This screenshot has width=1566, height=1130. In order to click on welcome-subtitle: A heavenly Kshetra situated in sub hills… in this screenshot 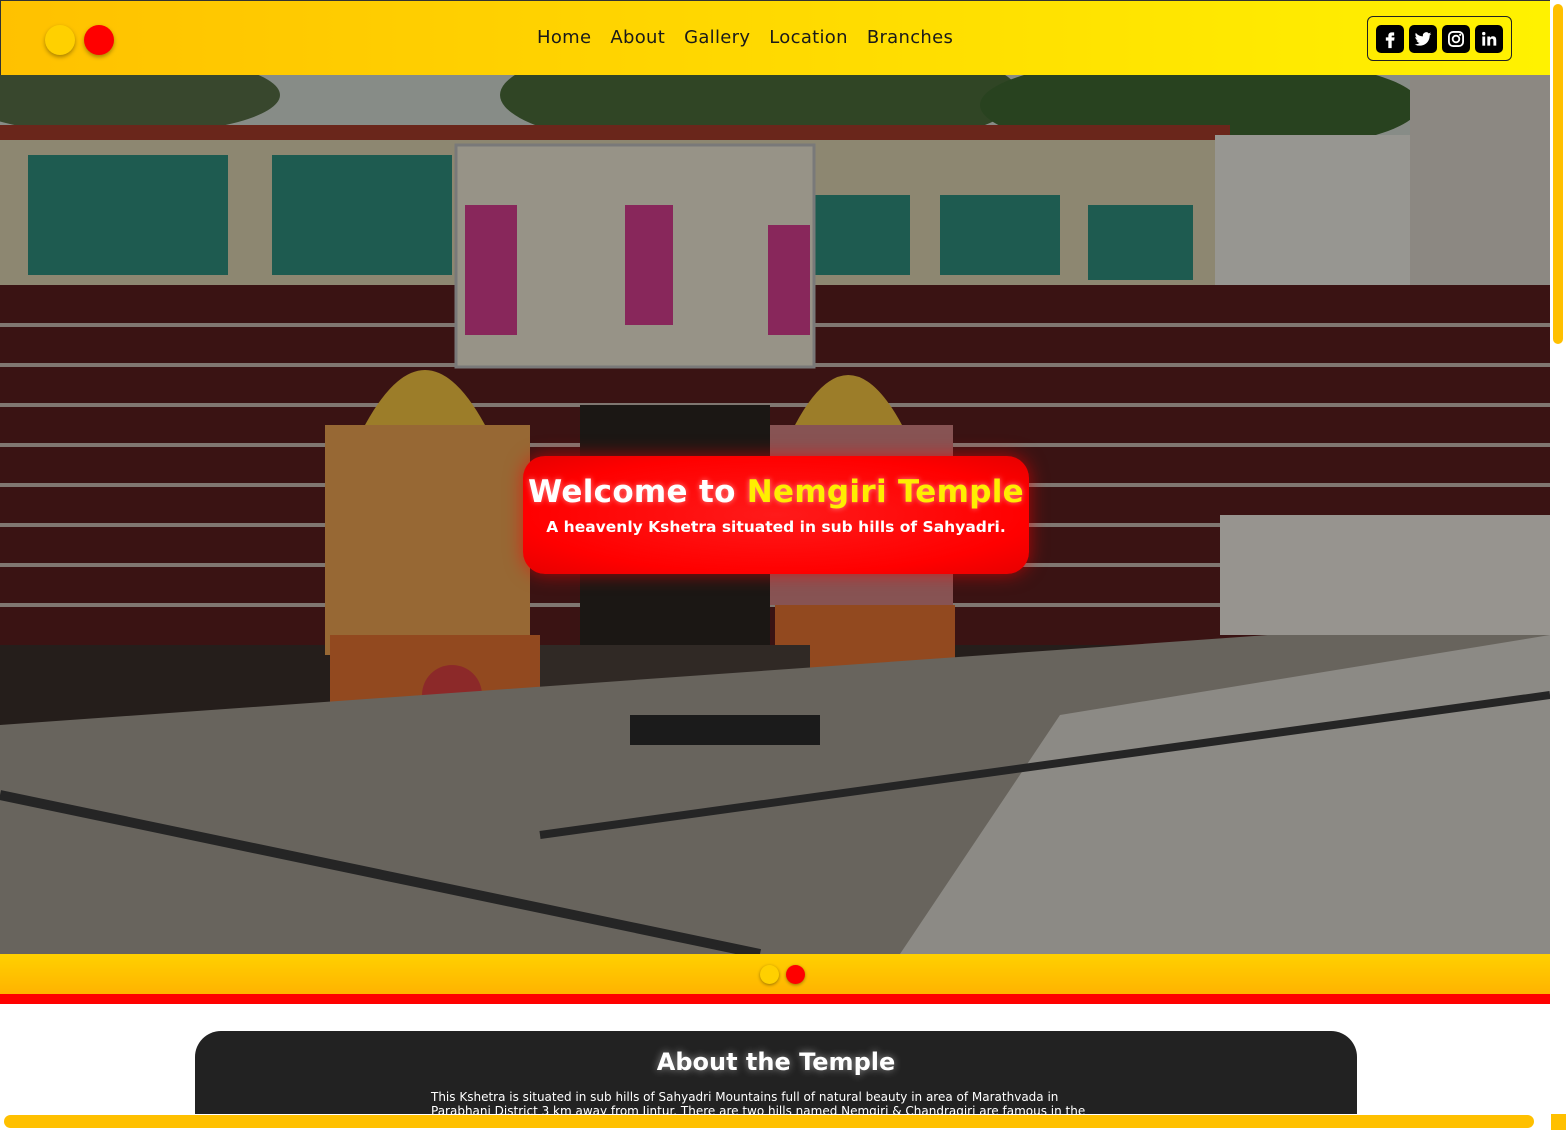, I will do `click(776, 527)`.